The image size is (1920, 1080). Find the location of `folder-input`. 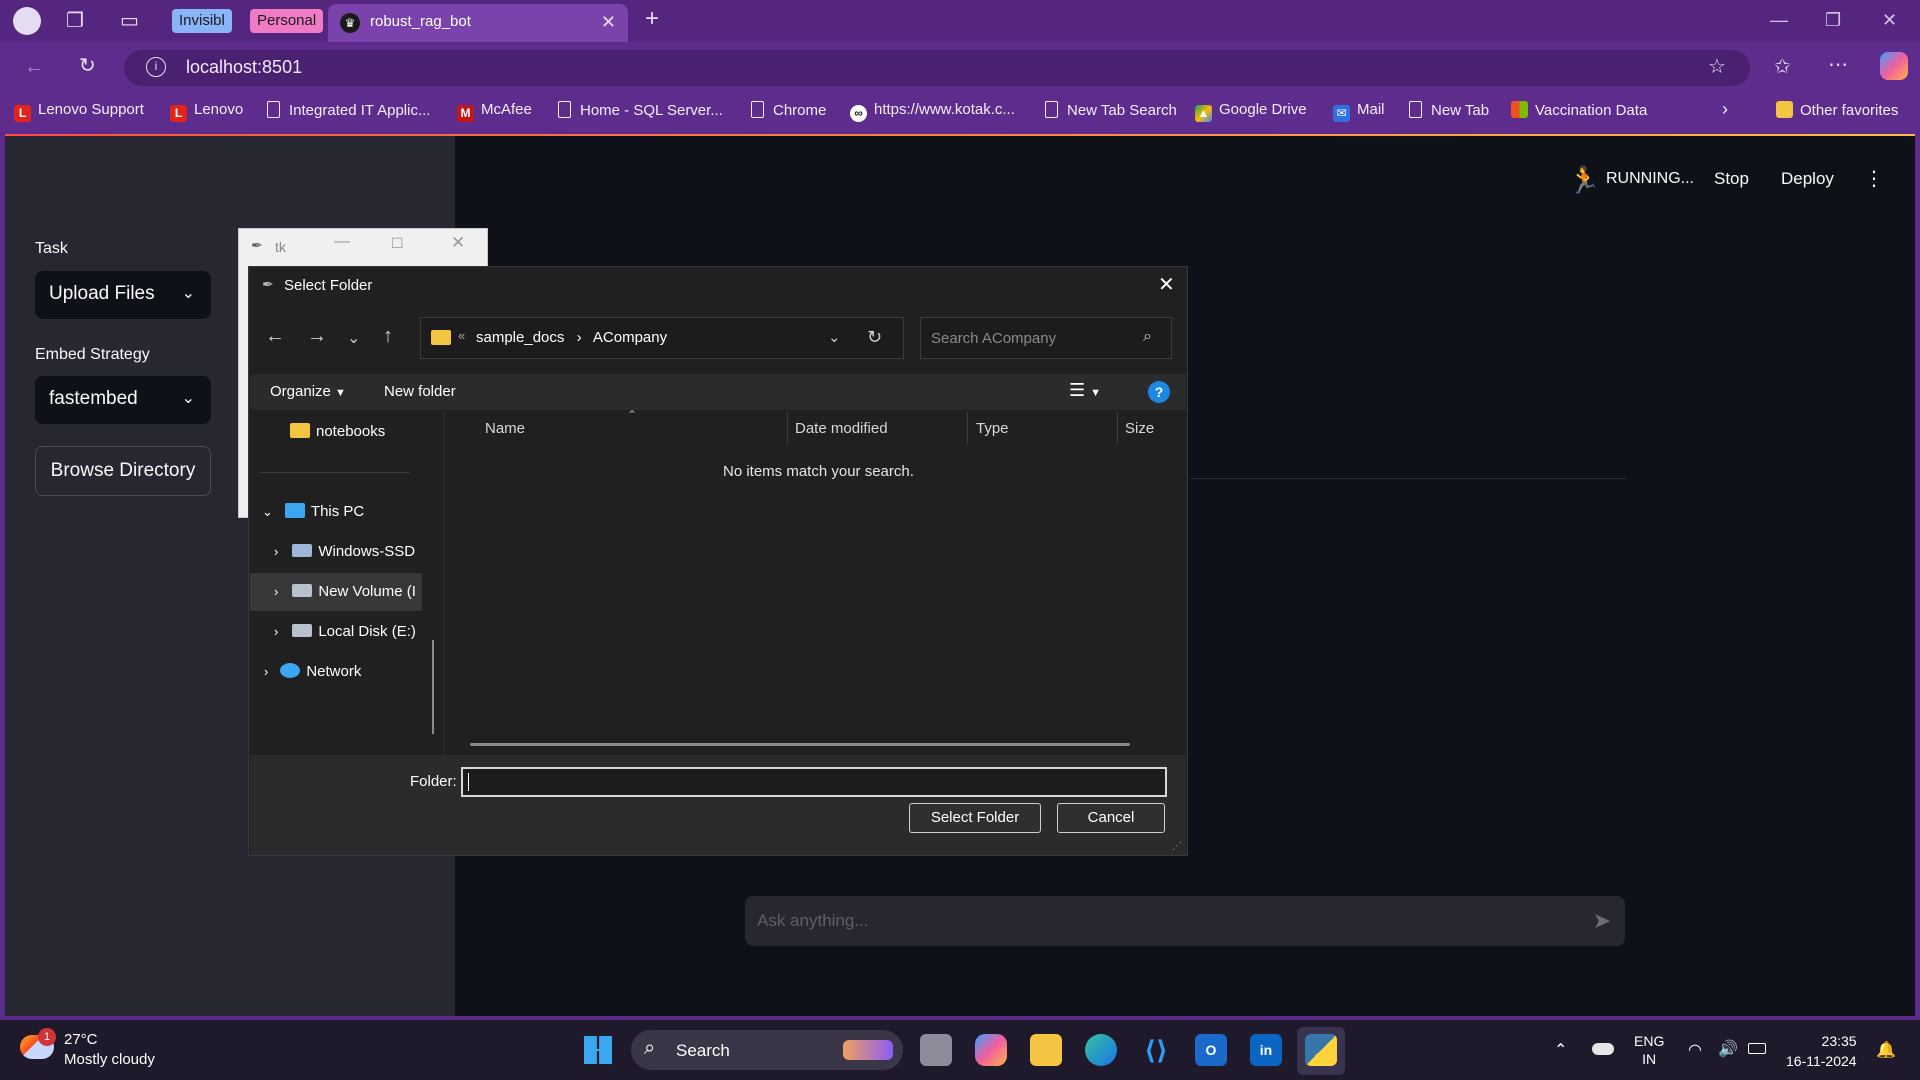

folder-input is located at coordinates (814, 782).